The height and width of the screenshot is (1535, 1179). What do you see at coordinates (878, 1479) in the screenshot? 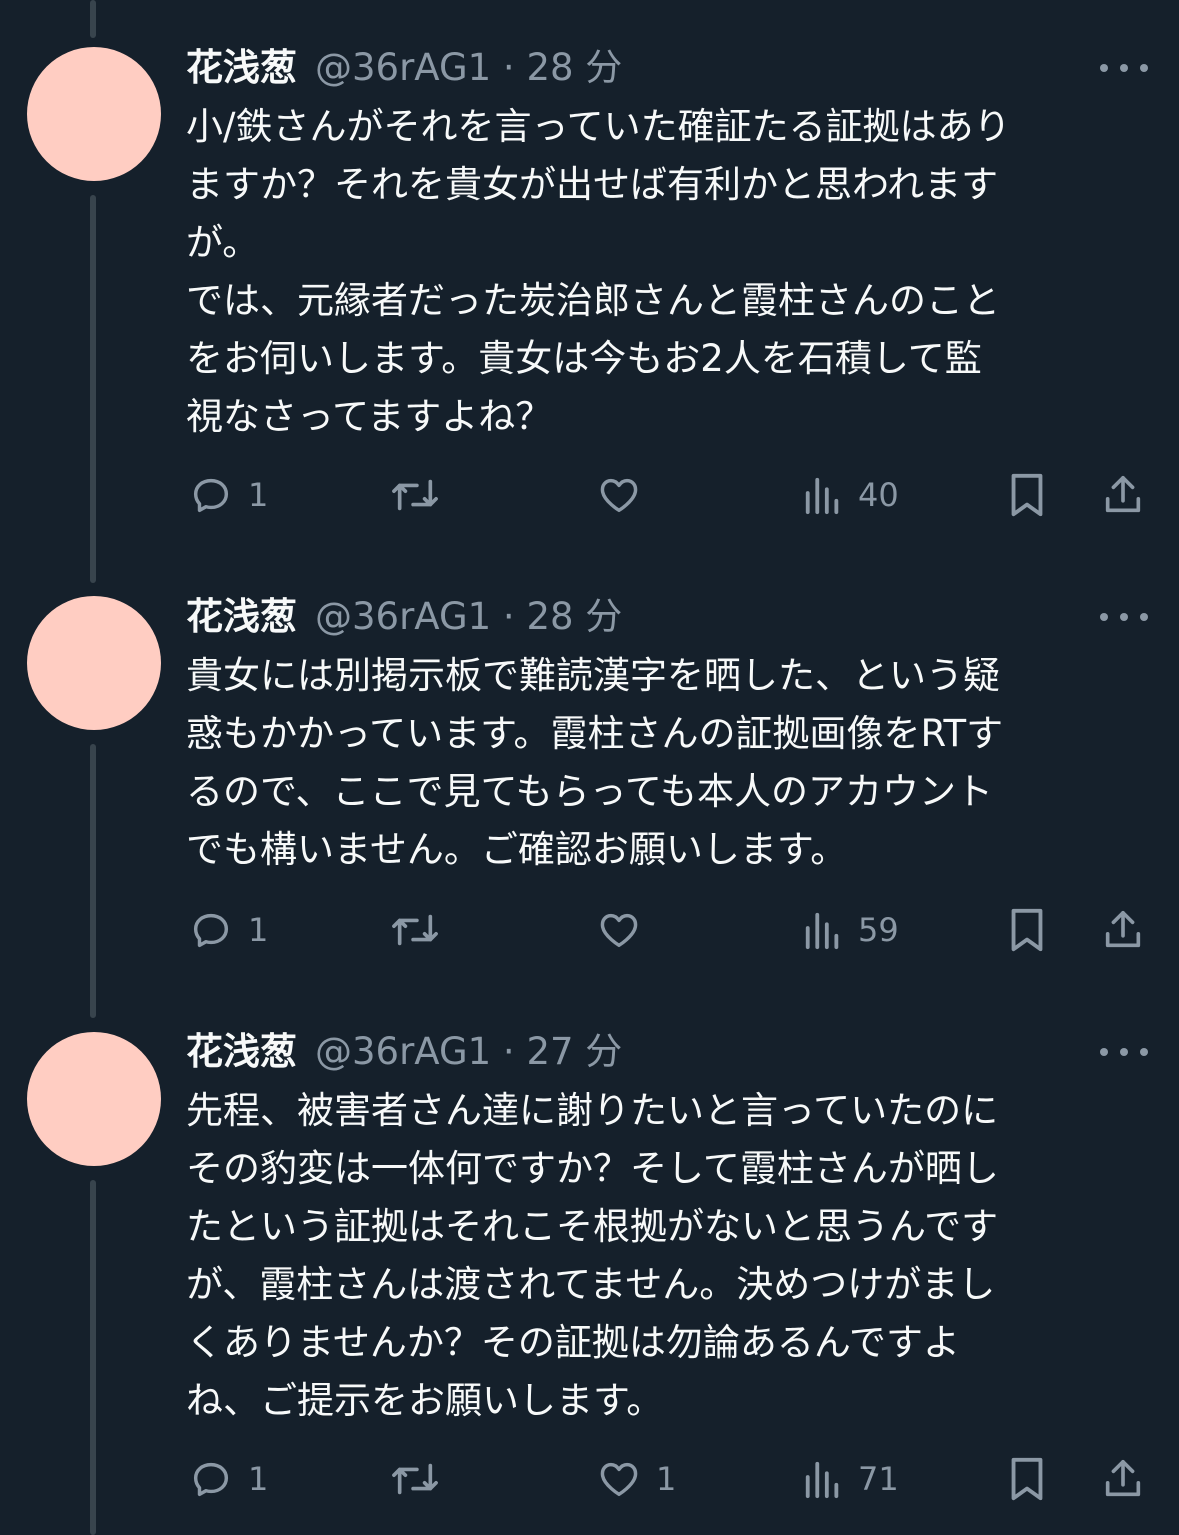
I see `views-count: 71` at bounding box center [878, 1479].